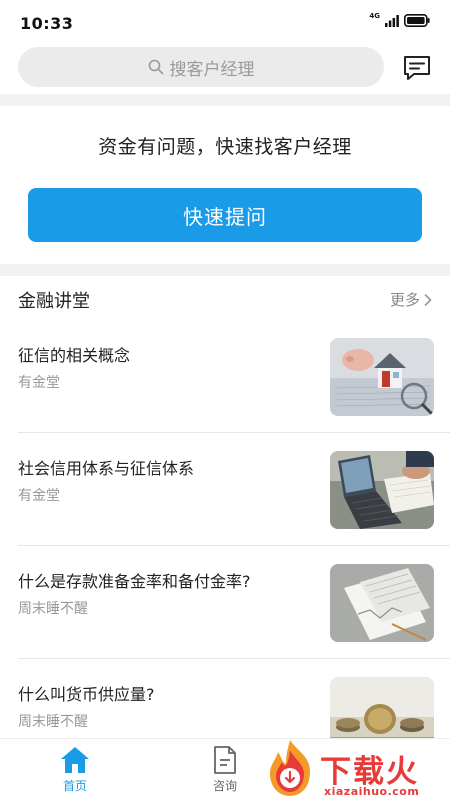 Image resolution: width=450 pixels, height=800 pixels. I want to click on house-documents-image, so click(382, 377).